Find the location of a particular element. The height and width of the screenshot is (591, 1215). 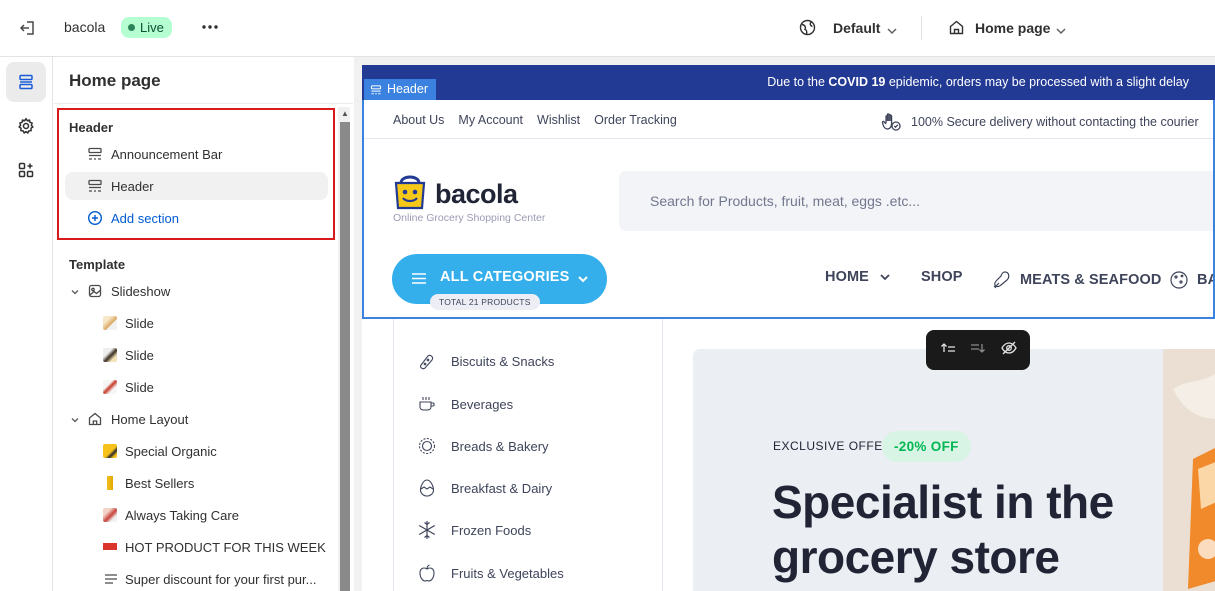

category-item: Biscuits & Snacks is located at coordinates (485, 361).